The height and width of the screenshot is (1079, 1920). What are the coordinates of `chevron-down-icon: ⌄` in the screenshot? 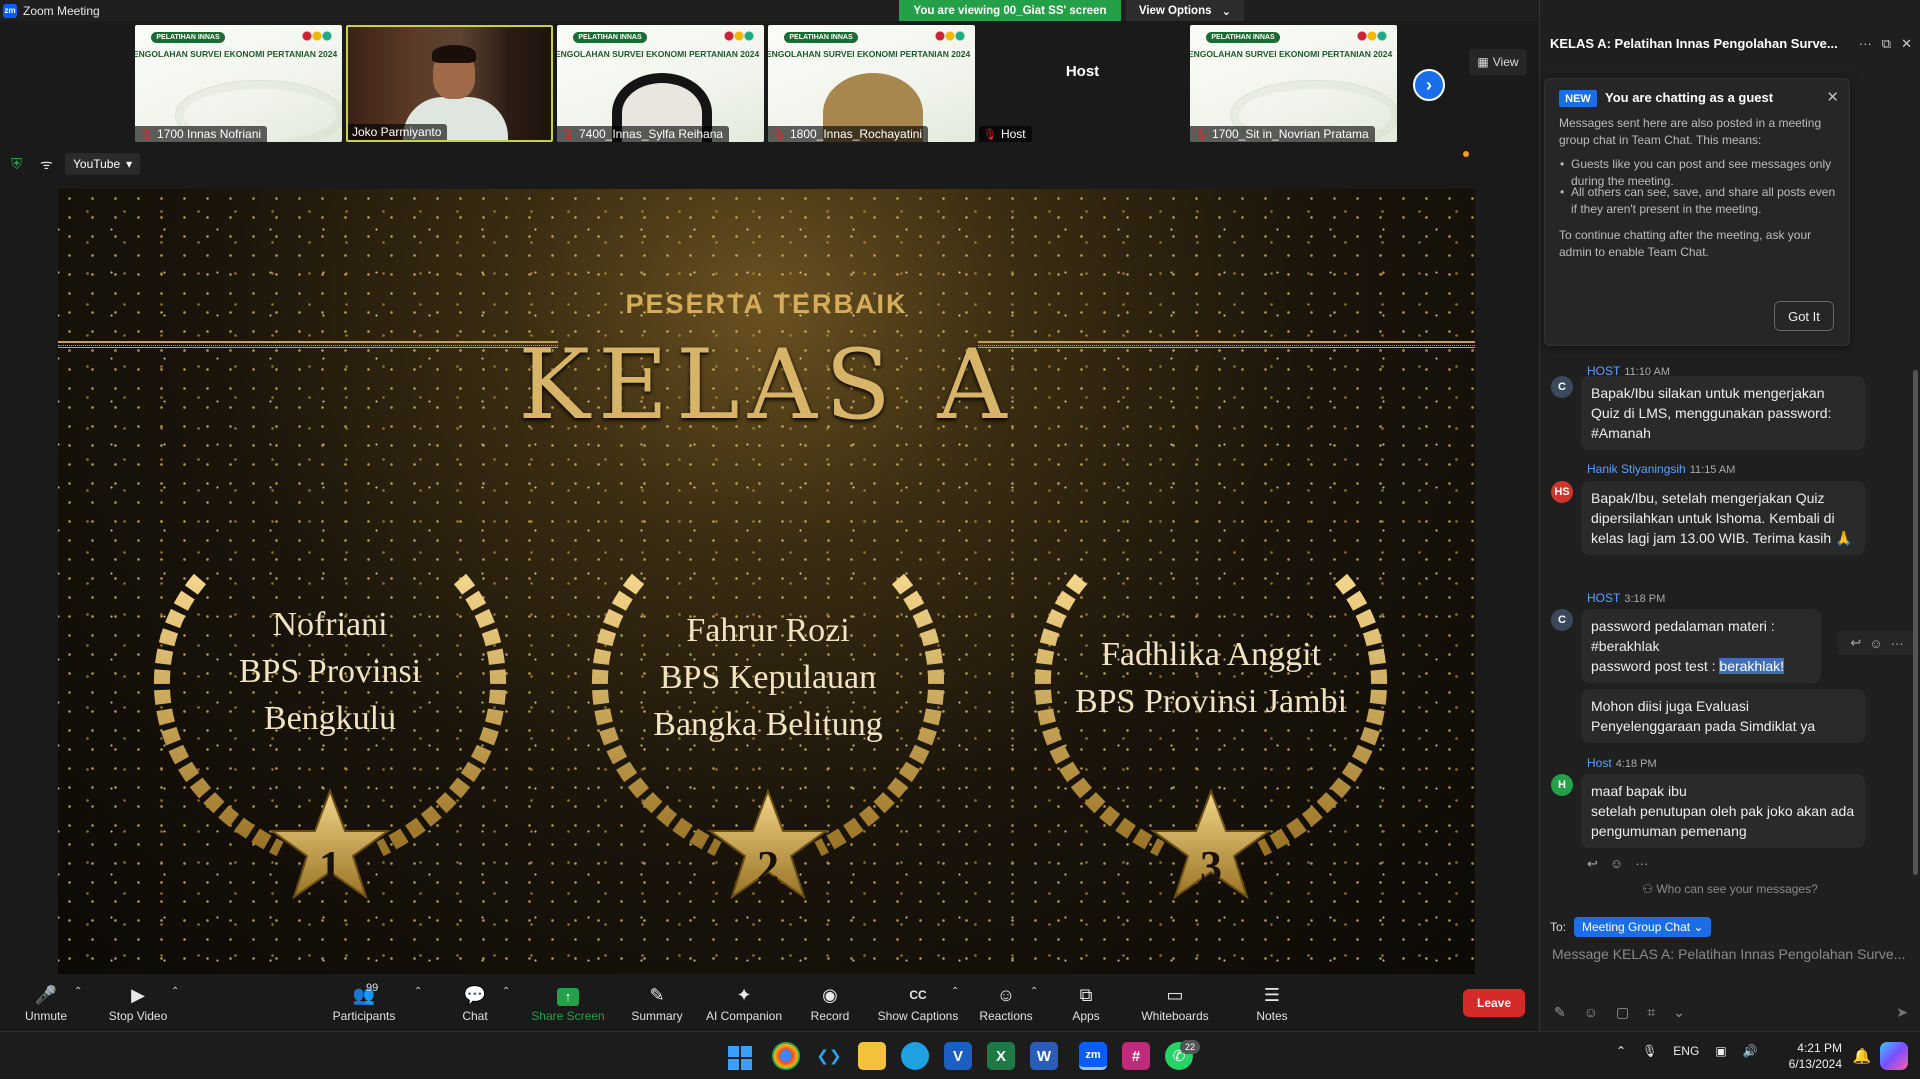 It's located at (1679, 1012).